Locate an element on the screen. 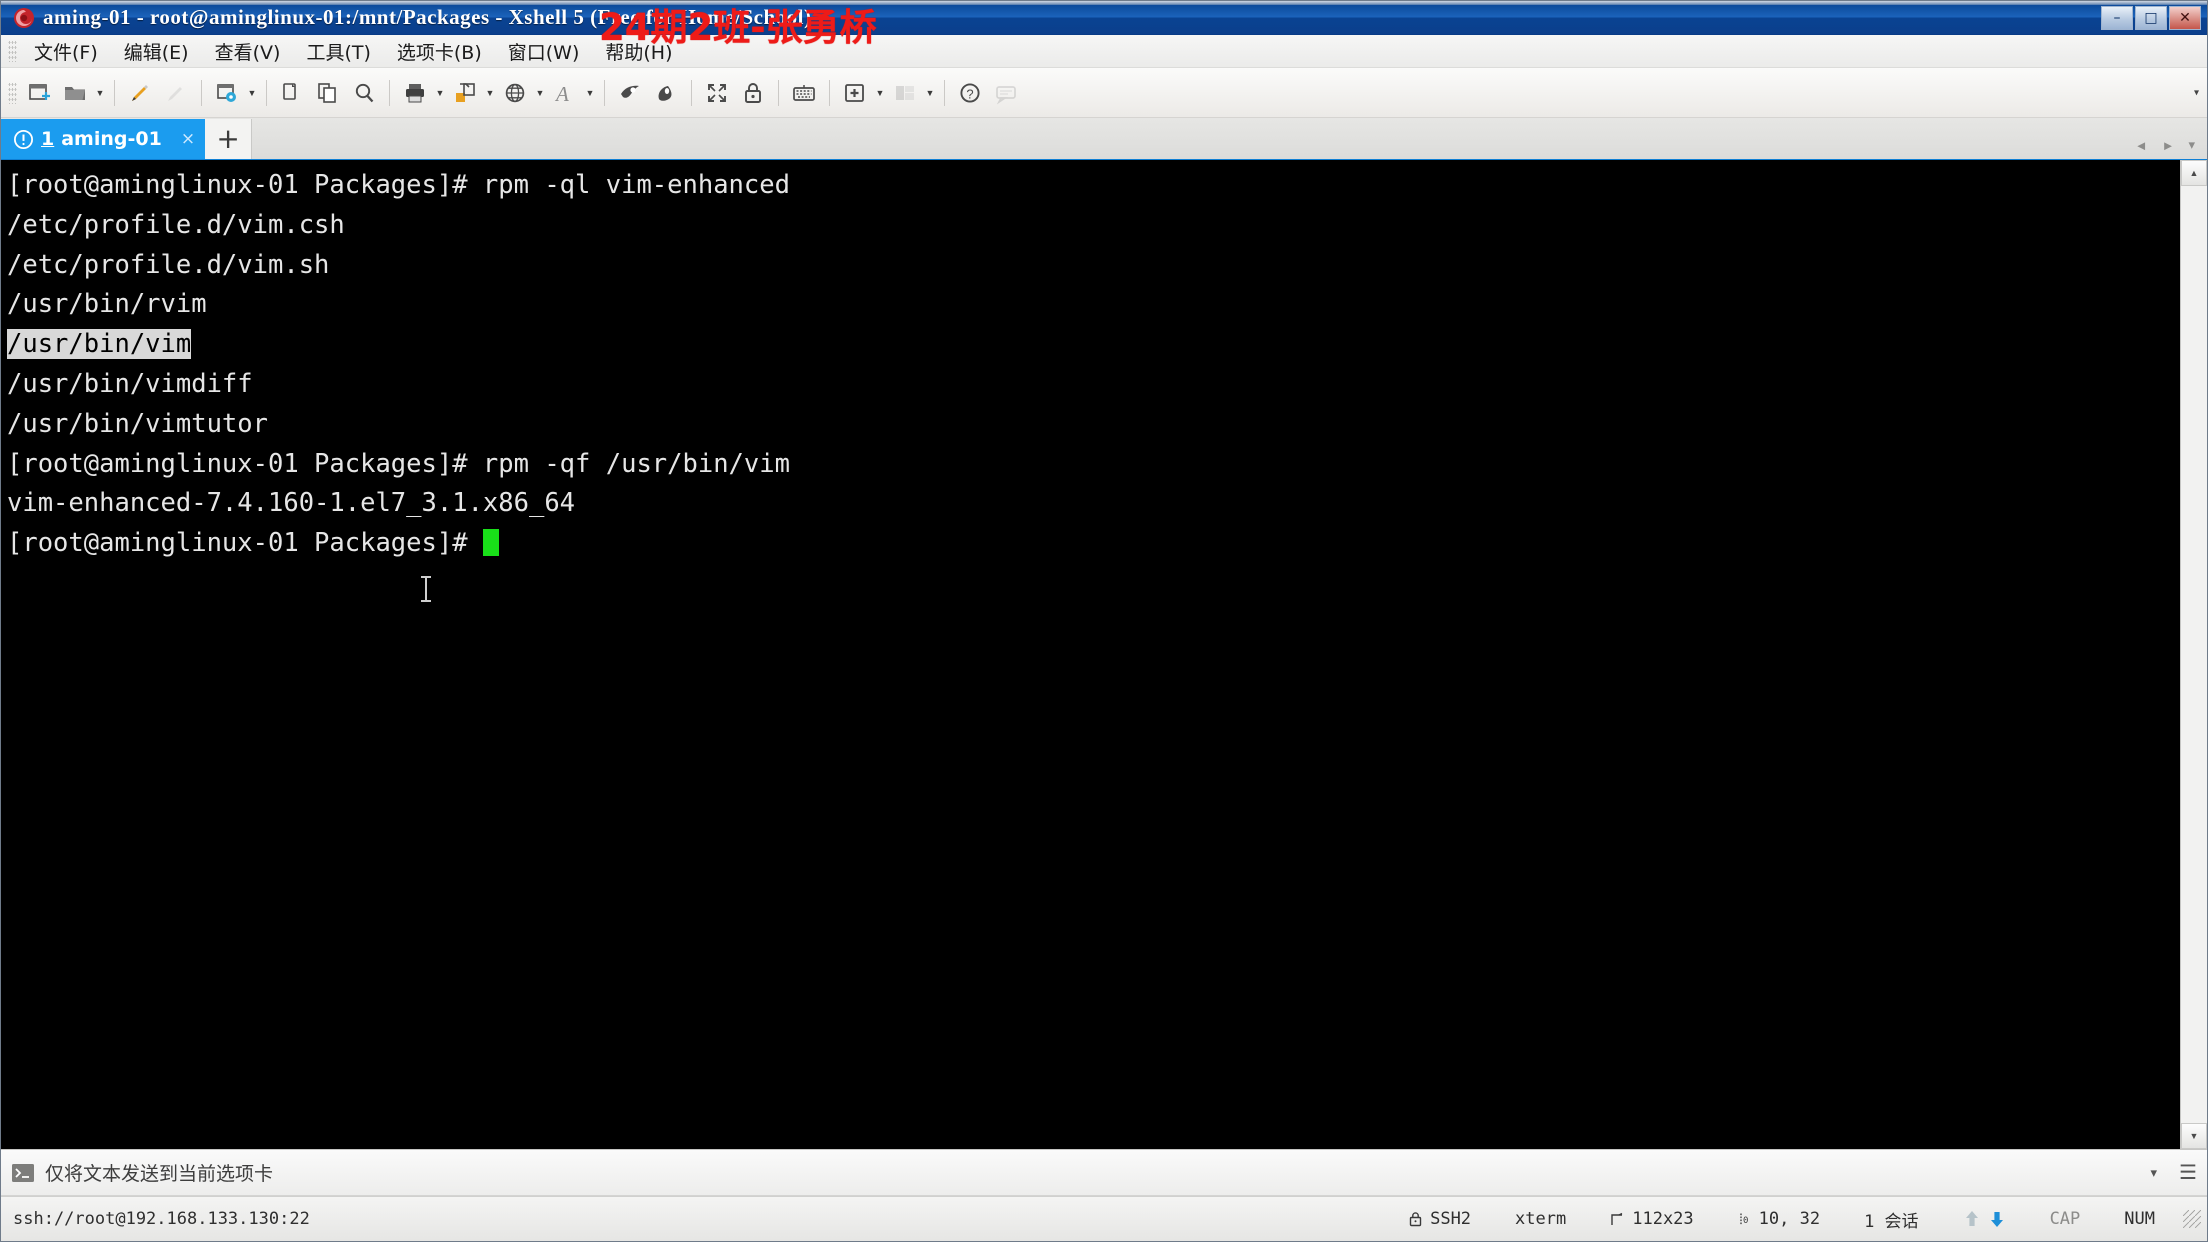 The image size is (2208, 1242). scrollbar-track is located at coordinates (2194, 654).